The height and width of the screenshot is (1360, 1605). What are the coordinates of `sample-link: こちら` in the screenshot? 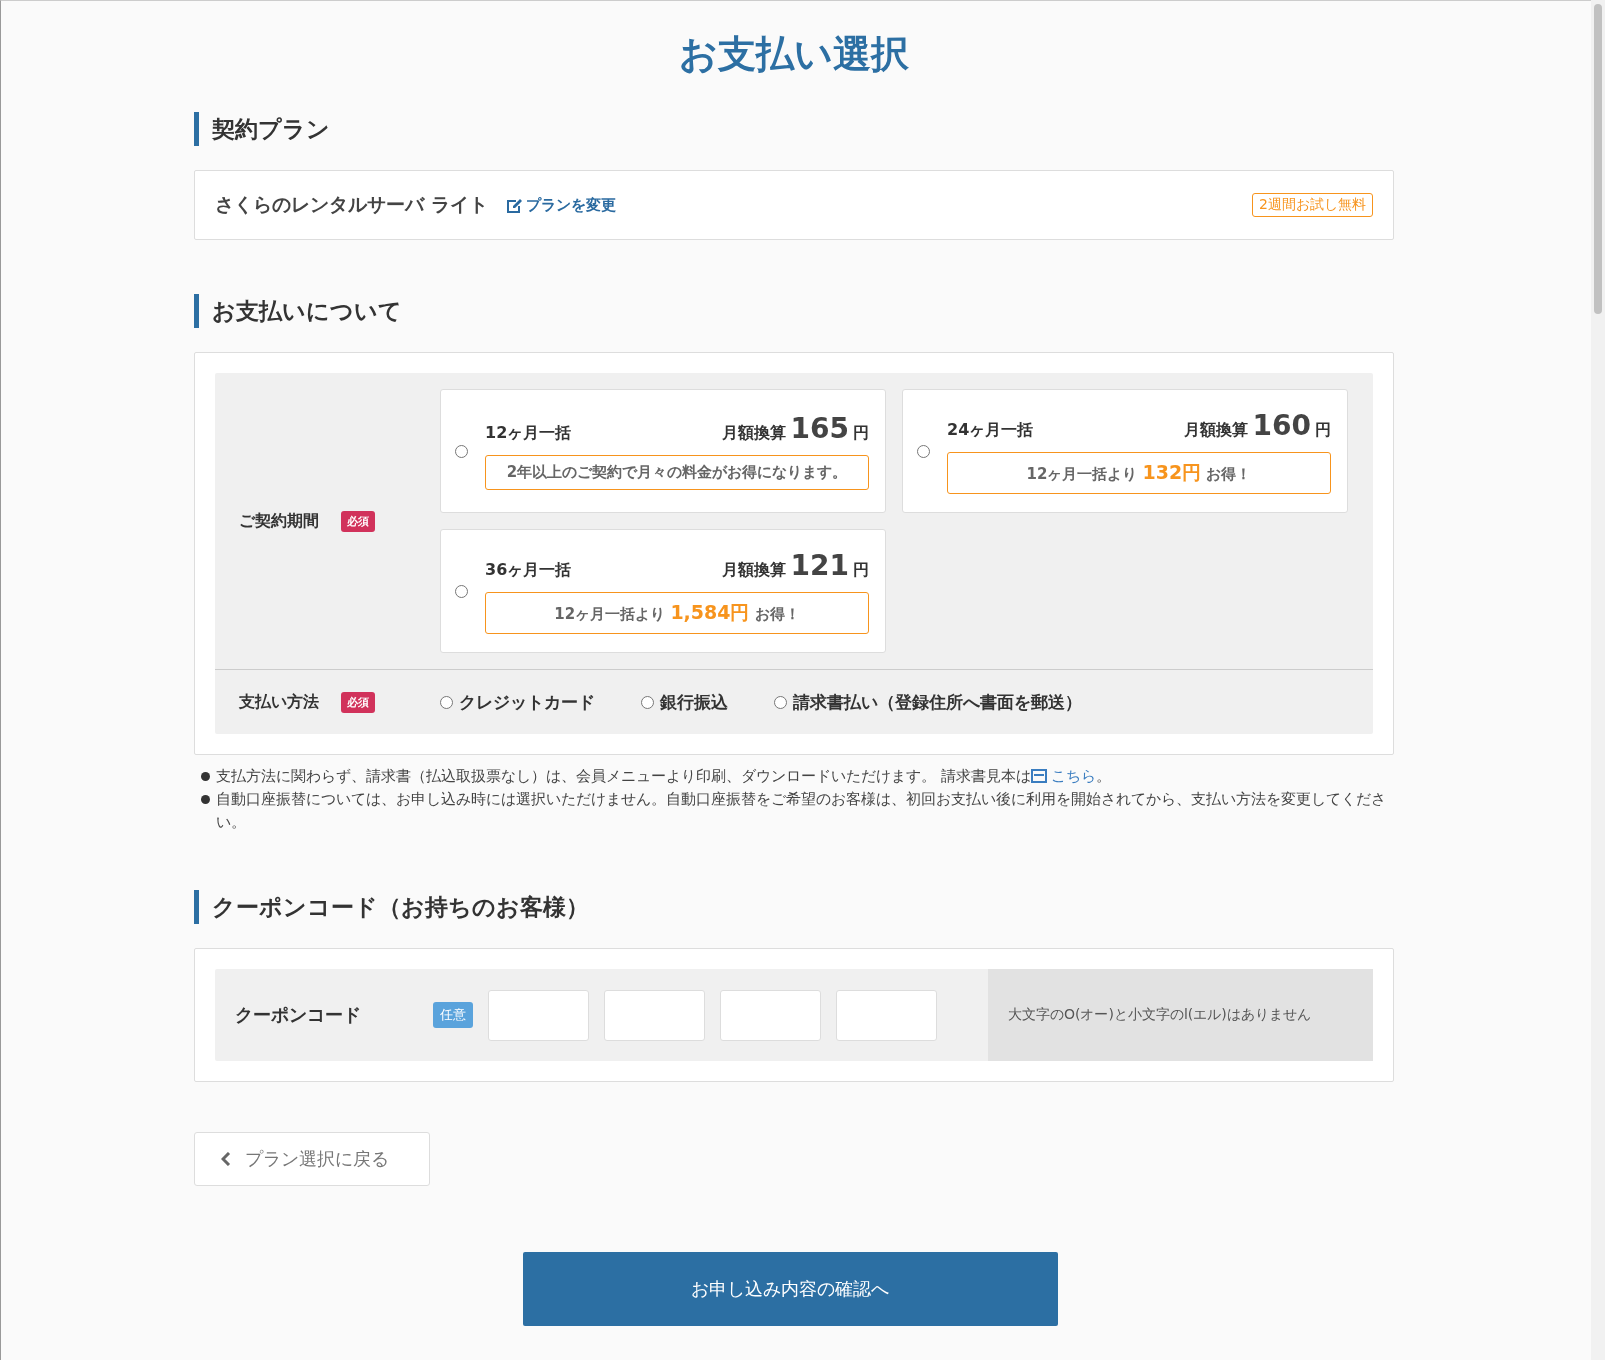 It's located at (1063, 776).